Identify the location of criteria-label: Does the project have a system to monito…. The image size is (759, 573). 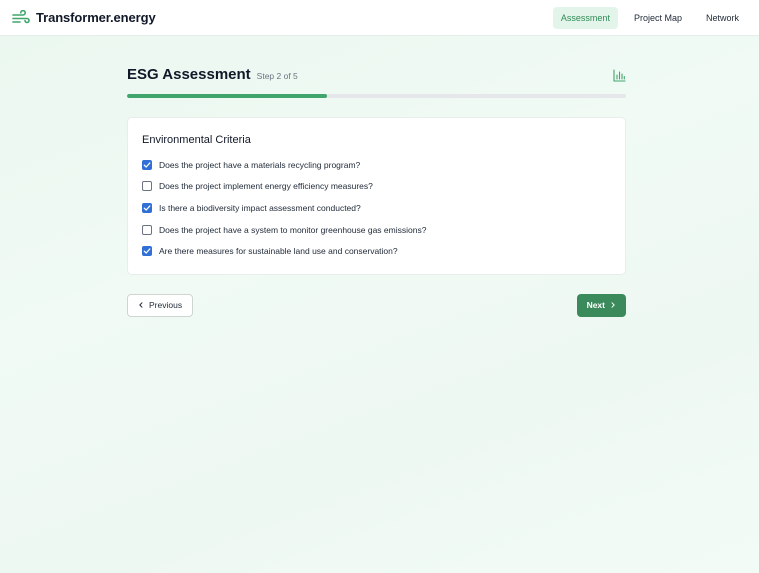
(293, 229).